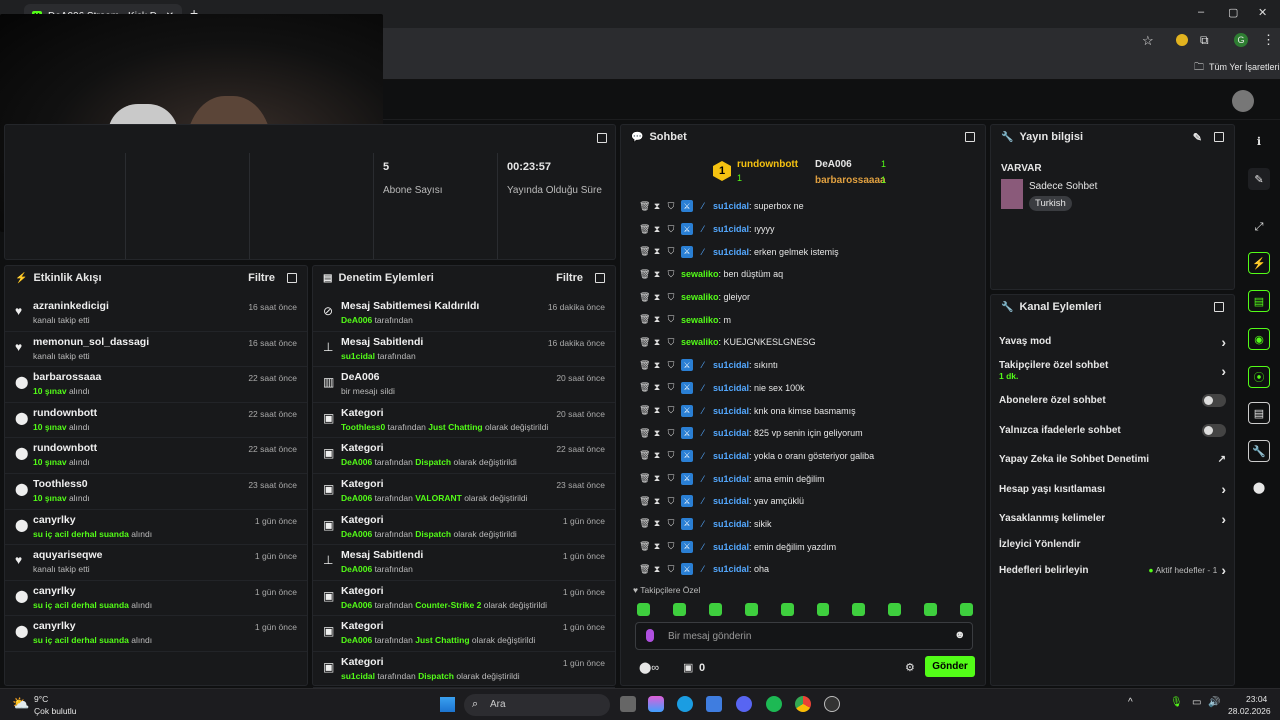 Image resolution: width=1280 pixels, height=720 pixels. I want to click on store-icon, so click(714, 704).